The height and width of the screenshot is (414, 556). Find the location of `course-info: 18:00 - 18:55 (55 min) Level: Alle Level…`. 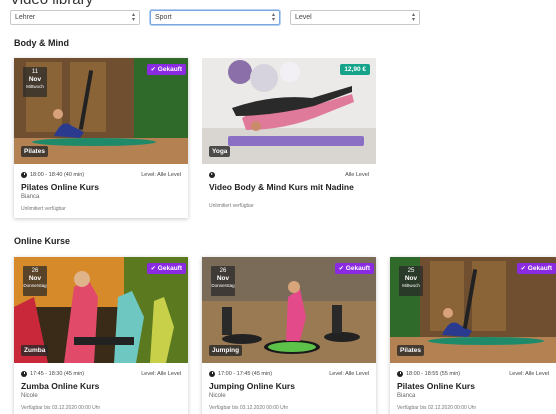

course-info: 18:00 - 18:55 (55 min) Level: Alle Level… is located at coordinates (473, 388).